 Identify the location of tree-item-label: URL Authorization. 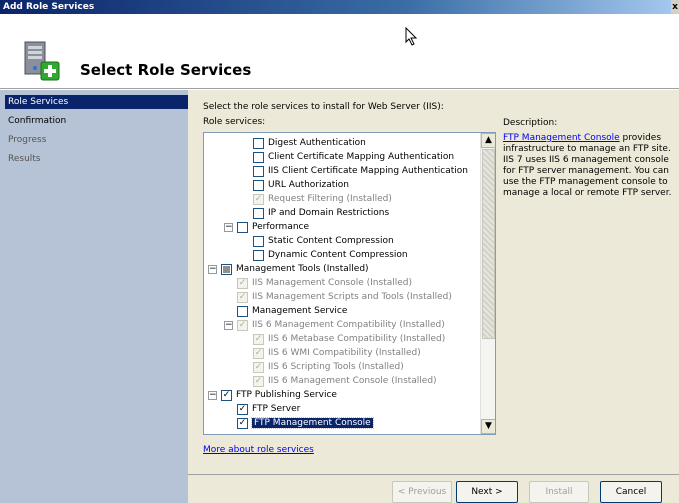
(308, 185).